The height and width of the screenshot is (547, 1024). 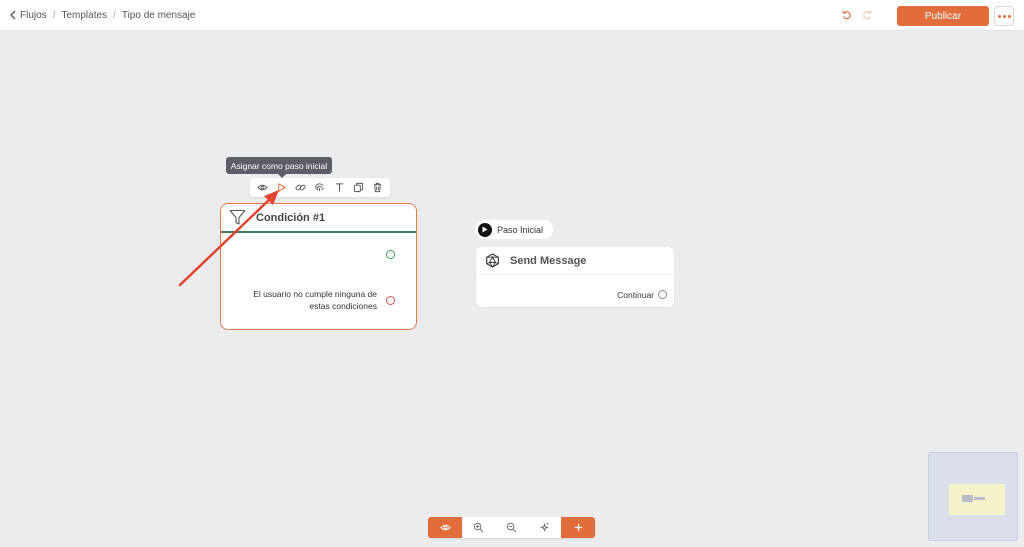 I want to click on set-start-step-button, so click(x=282, y=188).